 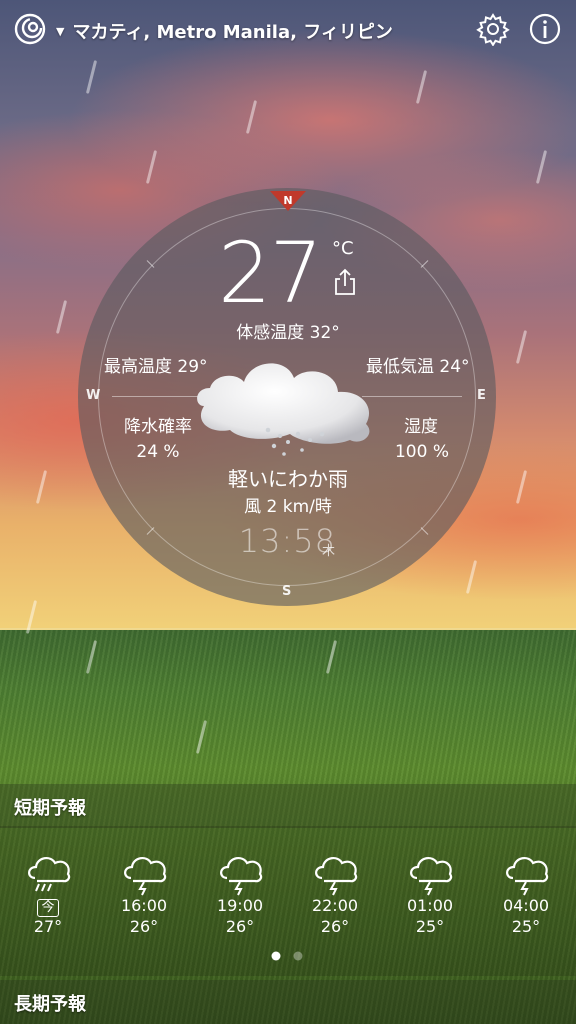 What do you see at coordinates (93, 395) in the screenshot?
I see `compass-west: W` at bounding box center [93, 395].